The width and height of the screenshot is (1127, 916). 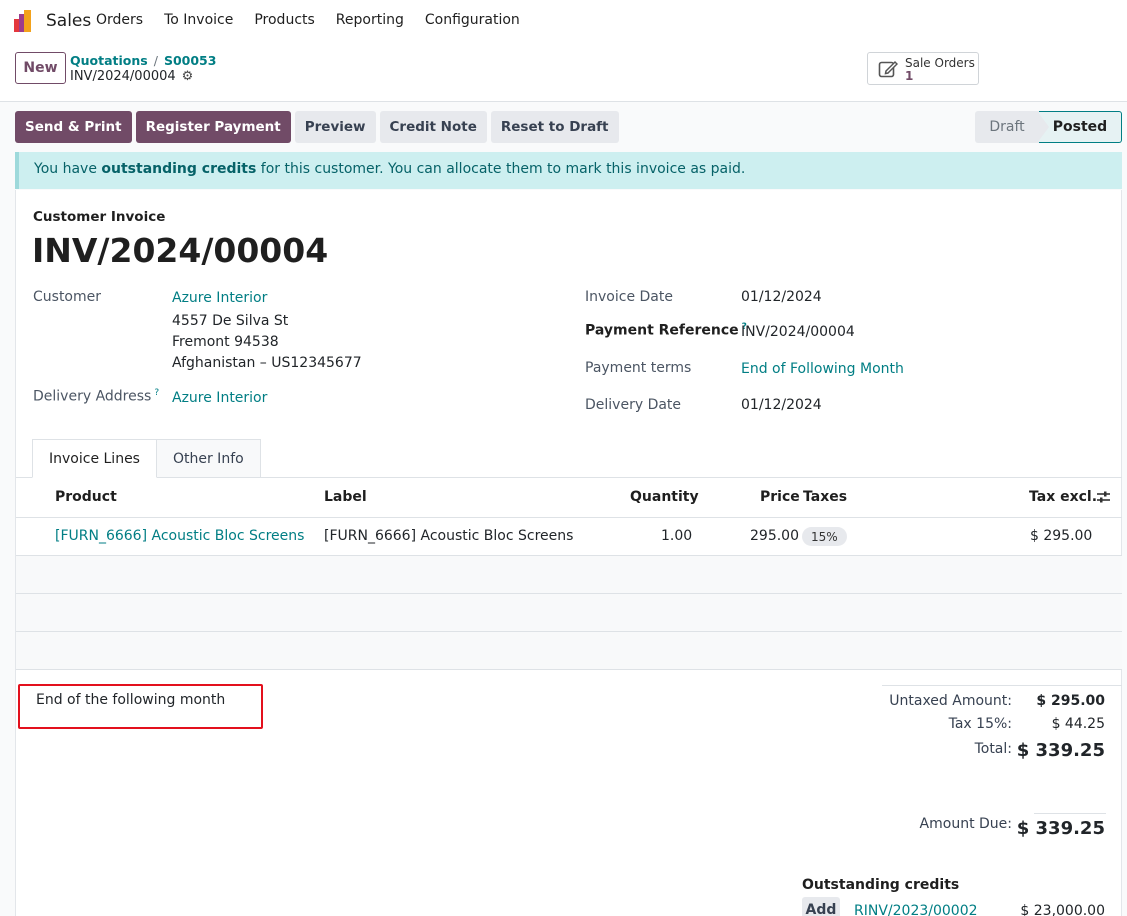 What do you see at coordinates (909, 76) in the screenshot?
I see `smart-button-count: 1` at bounding box center [909, 76].